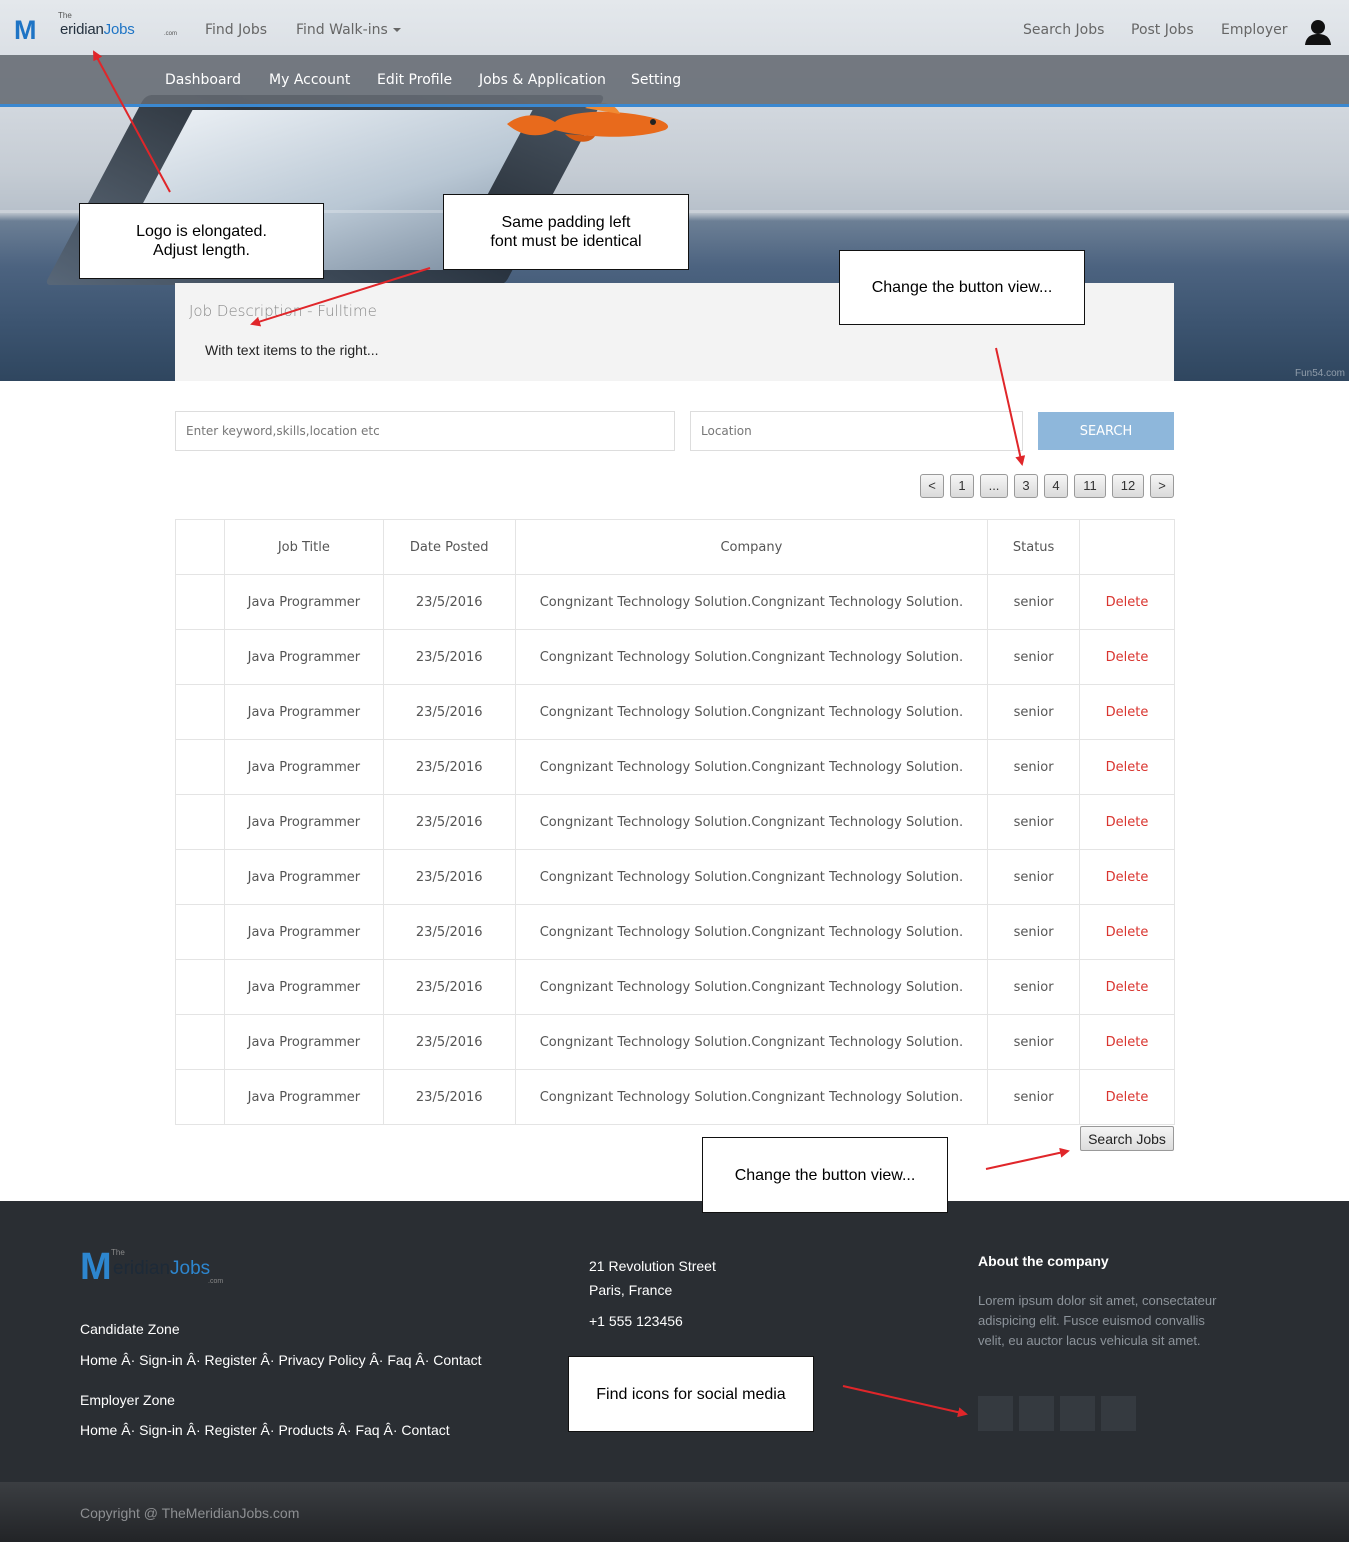  Describe the element at coordinates (367, 1430) in the screenshot. I see `employer-link-faq: Faq` at that location.